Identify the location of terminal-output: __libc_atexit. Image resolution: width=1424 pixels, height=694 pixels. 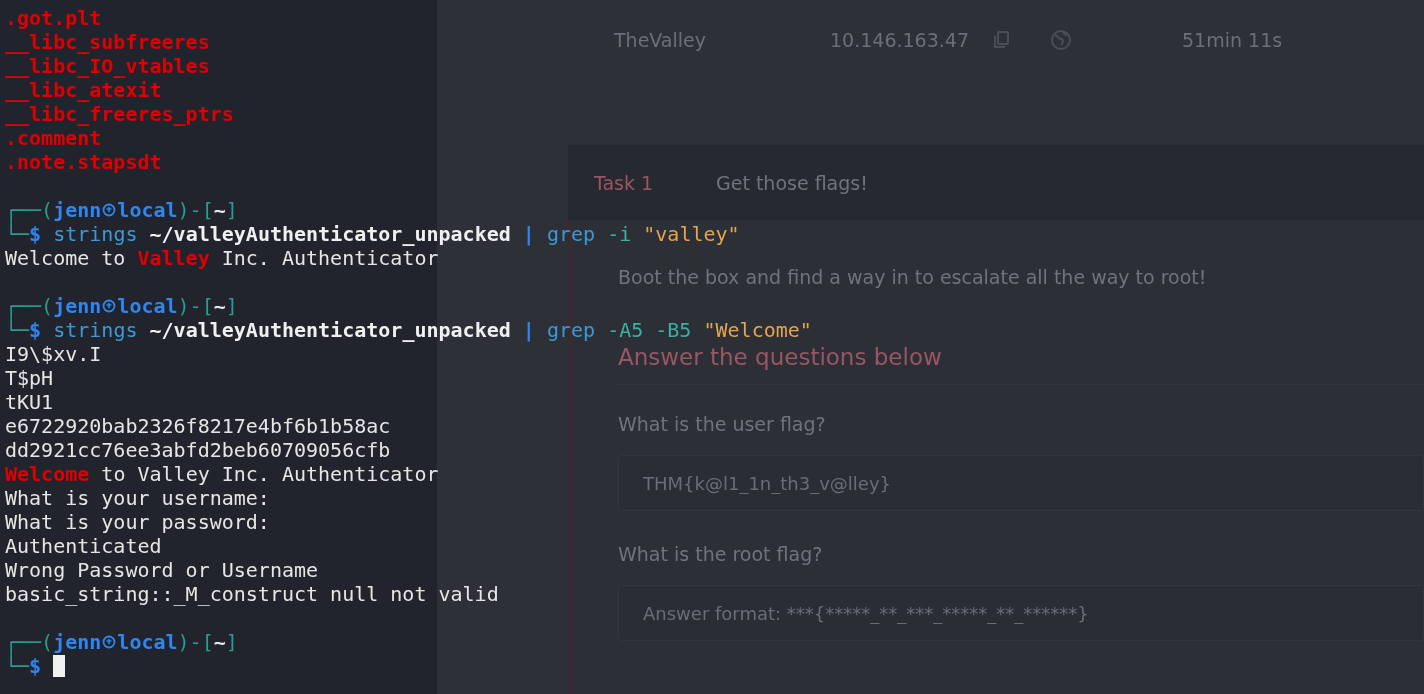
(83, 90).